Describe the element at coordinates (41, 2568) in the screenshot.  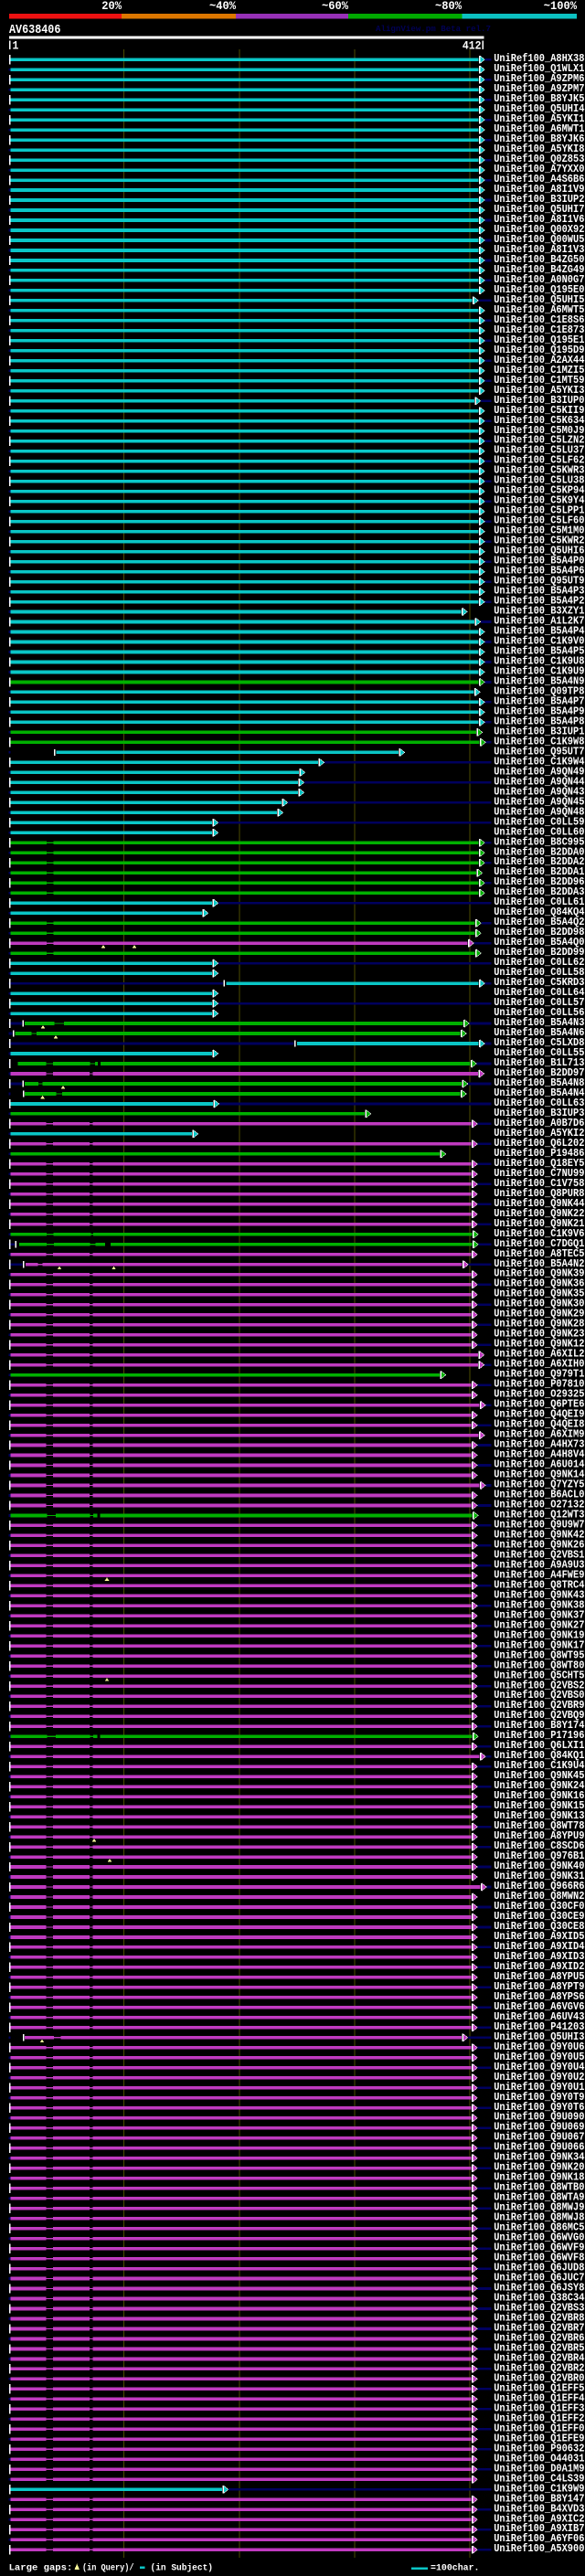
I see `svg-text: Large gaps:` at that location.